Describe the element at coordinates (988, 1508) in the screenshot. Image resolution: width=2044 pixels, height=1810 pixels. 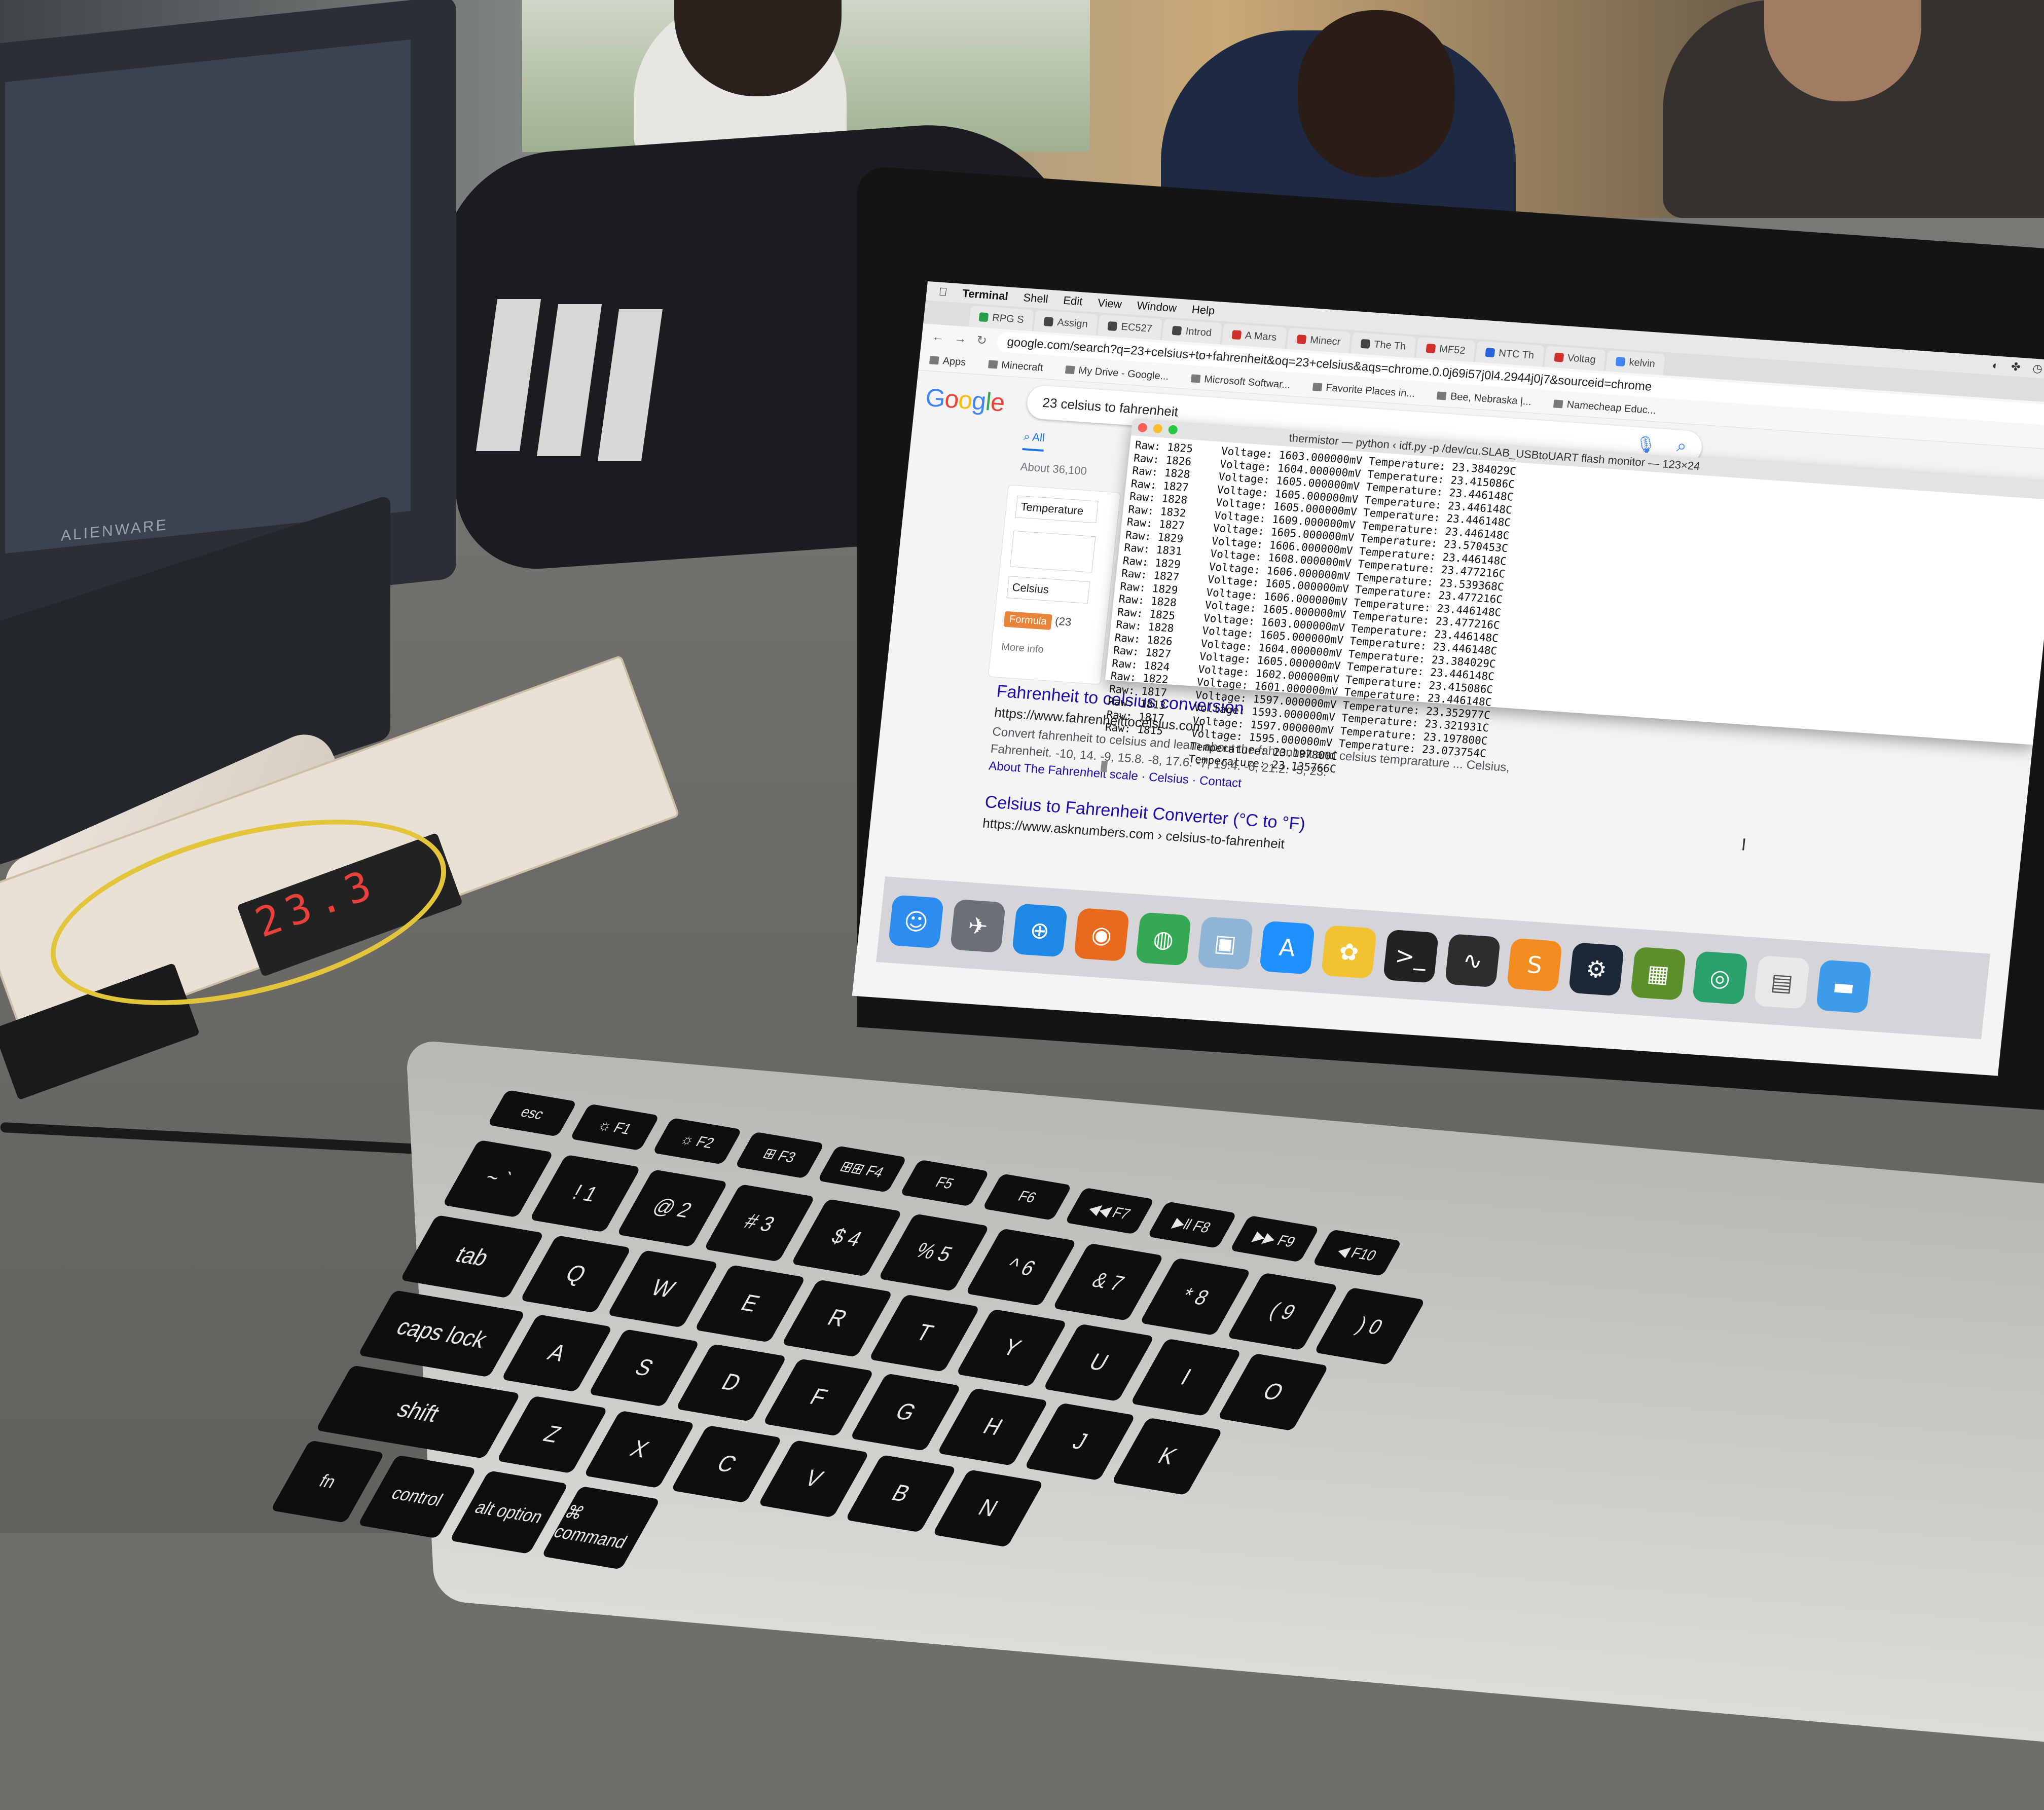
I see `key-n: N` at that location.